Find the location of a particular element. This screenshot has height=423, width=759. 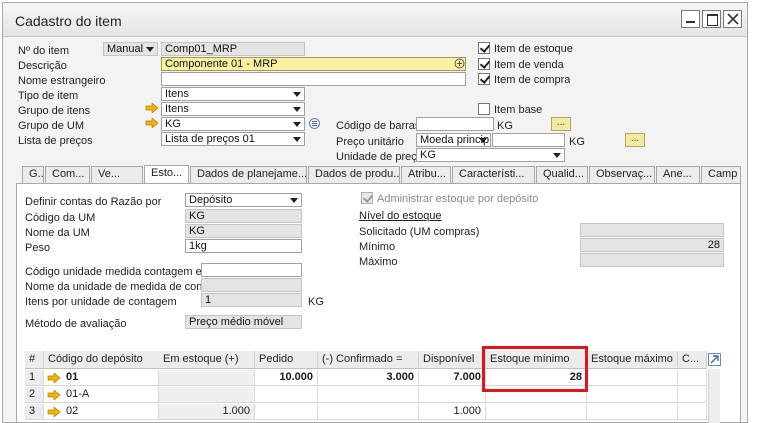

warehouse-code-cell: 01 is located at coordinates (101, 378).